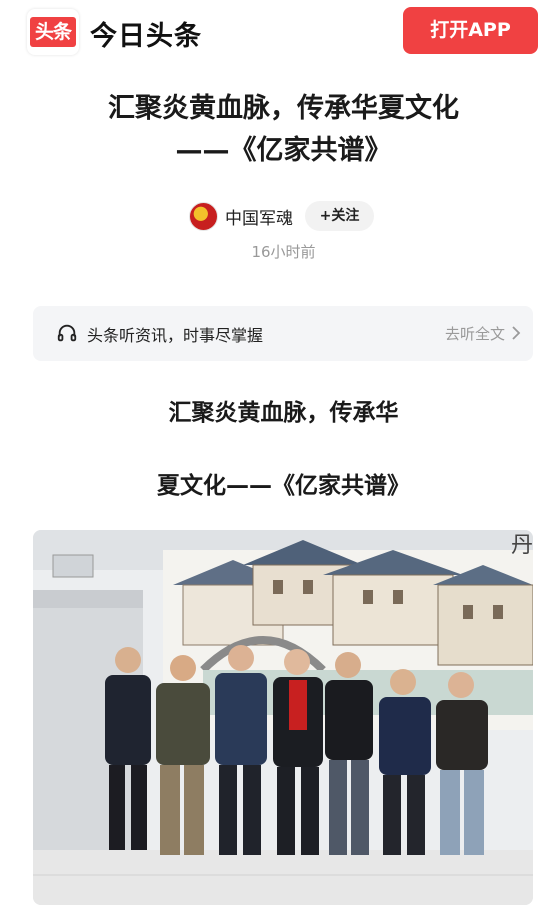  What do you see at coordinates (283, 252) in the screenshot?
I see `publish-time: 16小时前` at bounding box center [283, 252].